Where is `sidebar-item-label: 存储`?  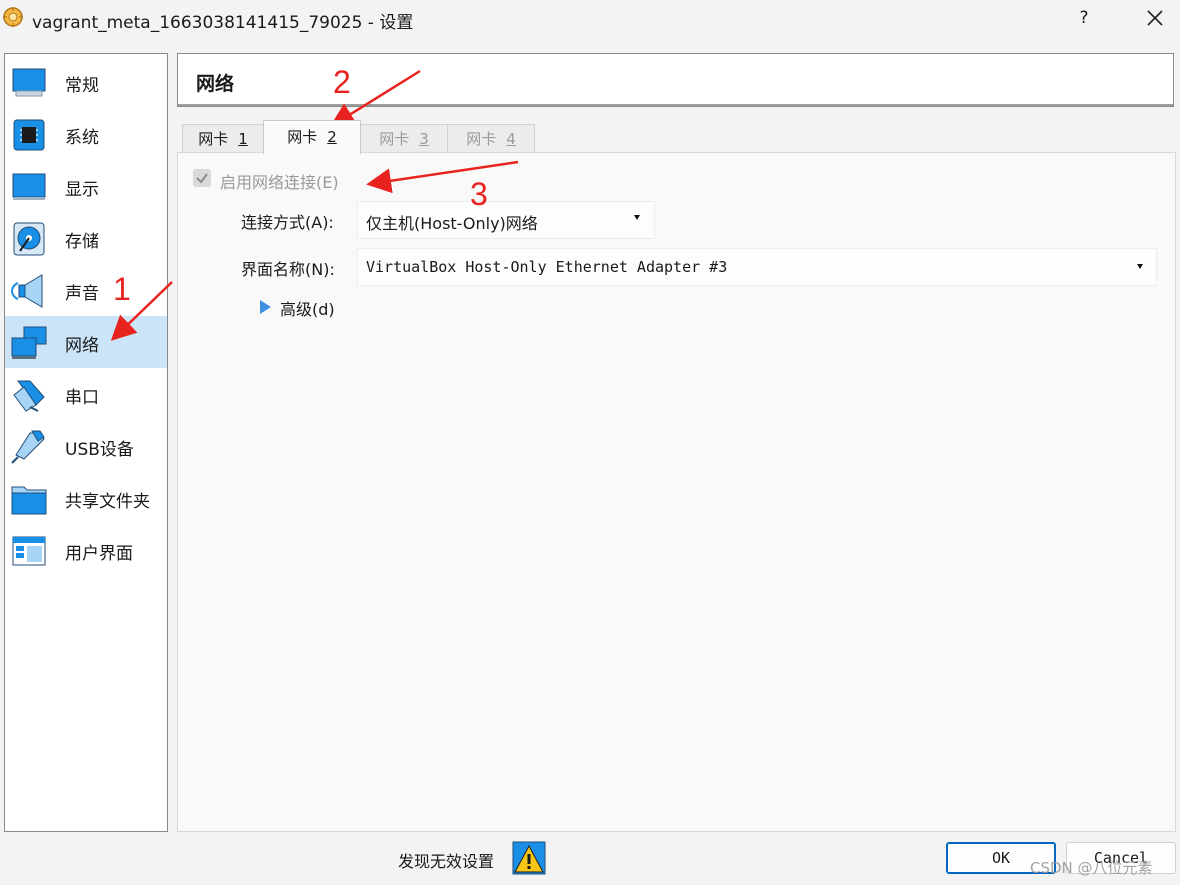
sidebar-item-label: 存储 is located at coordinates (82, 242).